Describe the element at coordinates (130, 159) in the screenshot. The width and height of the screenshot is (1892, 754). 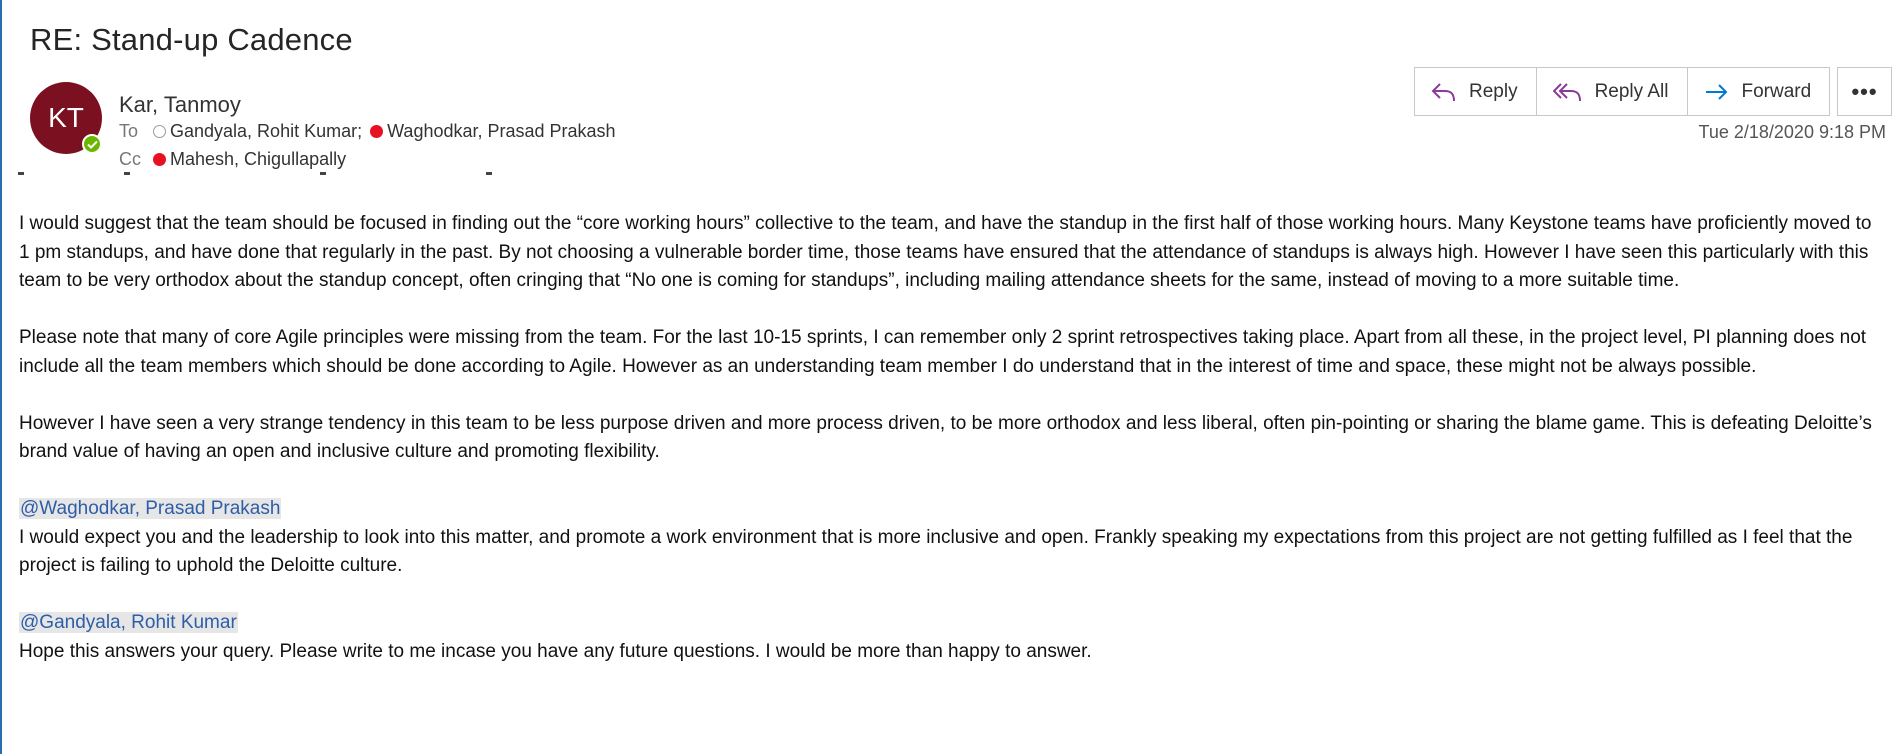
I see `cc-label: Cc` at that location.